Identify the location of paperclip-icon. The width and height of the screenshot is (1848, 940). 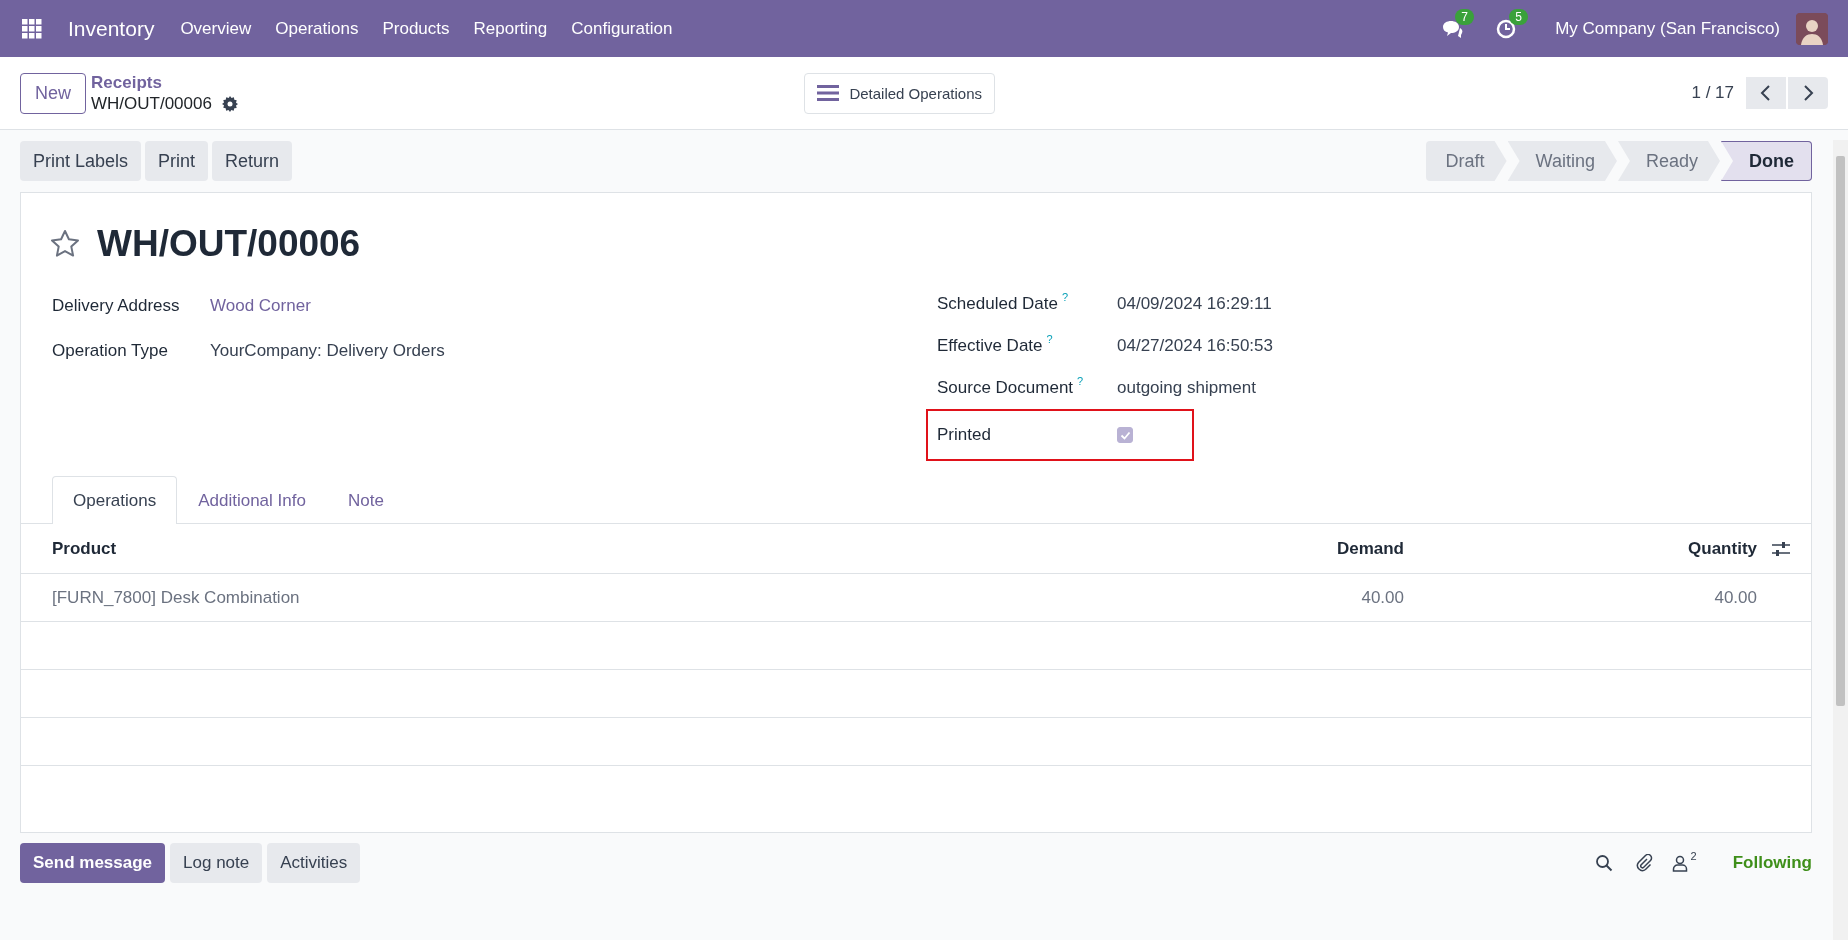
(1643, 863).